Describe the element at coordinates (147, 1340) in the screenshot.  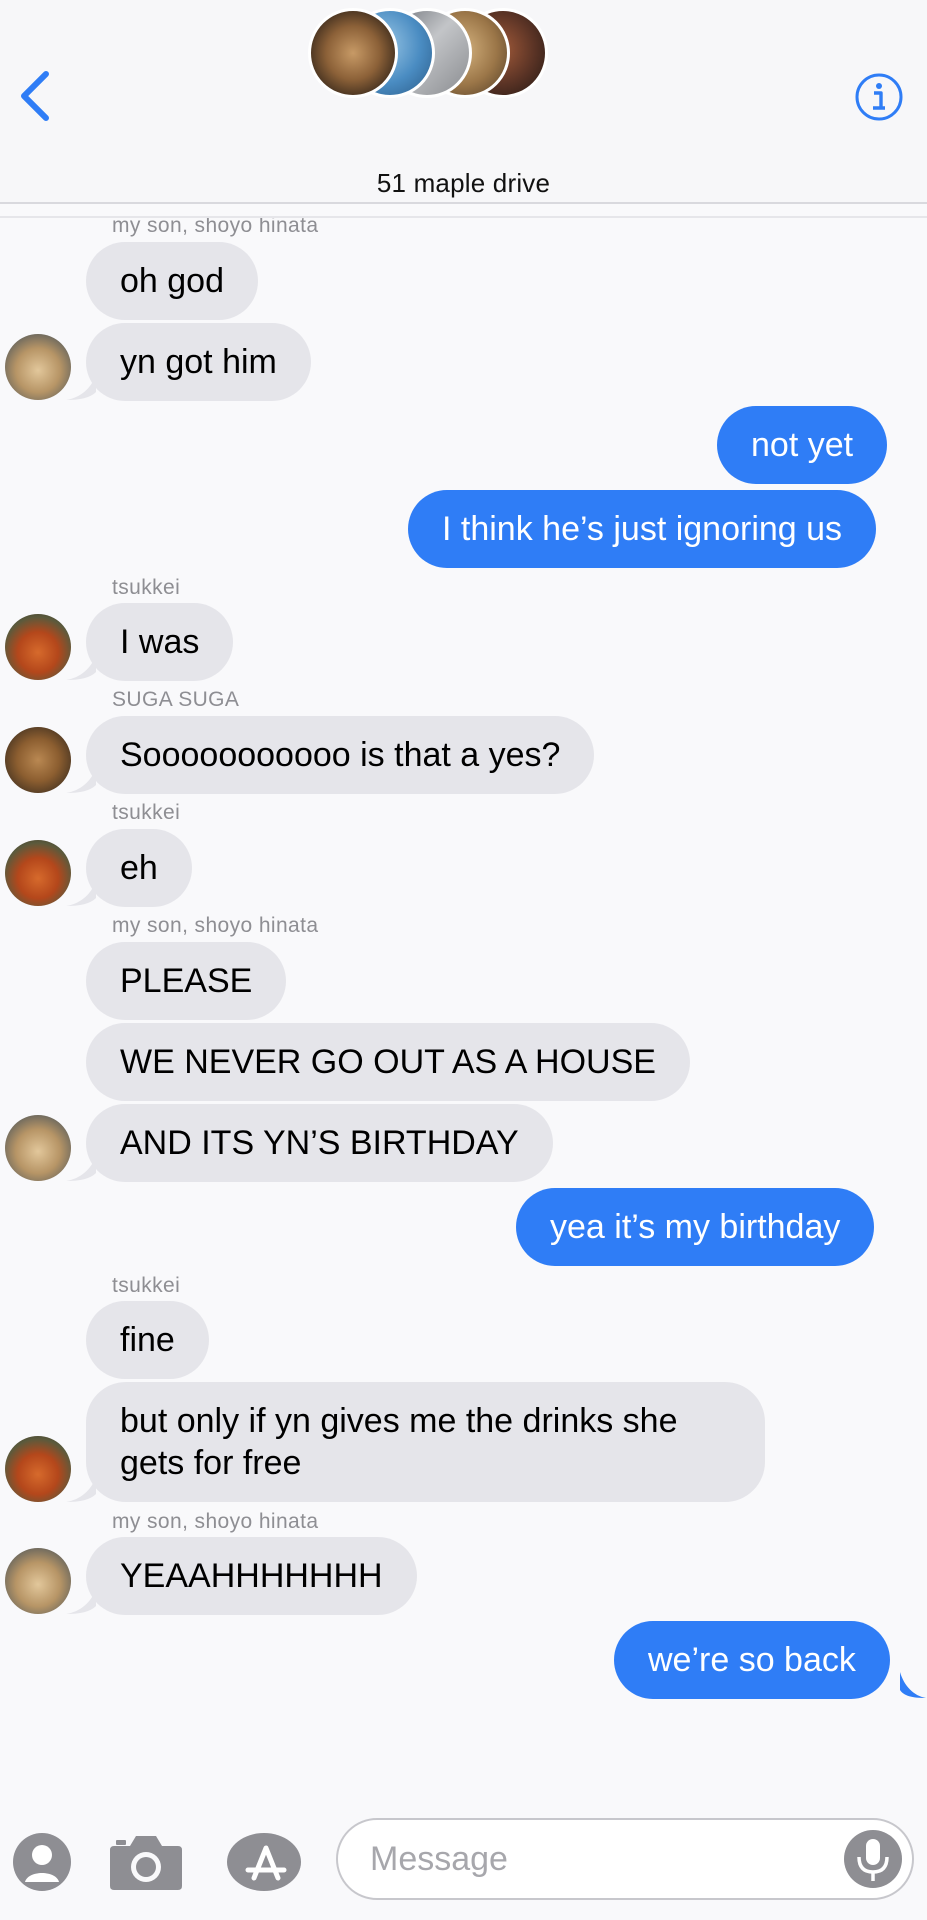
I see `incoming-message: fine` at that location.